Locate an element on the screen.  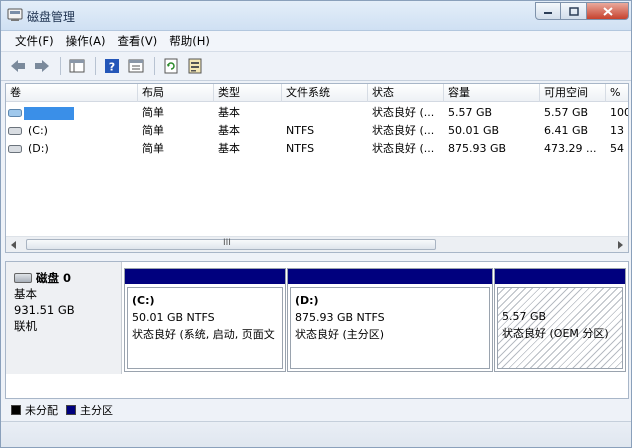
disk-management-icon is located at coordinates (15, 14).